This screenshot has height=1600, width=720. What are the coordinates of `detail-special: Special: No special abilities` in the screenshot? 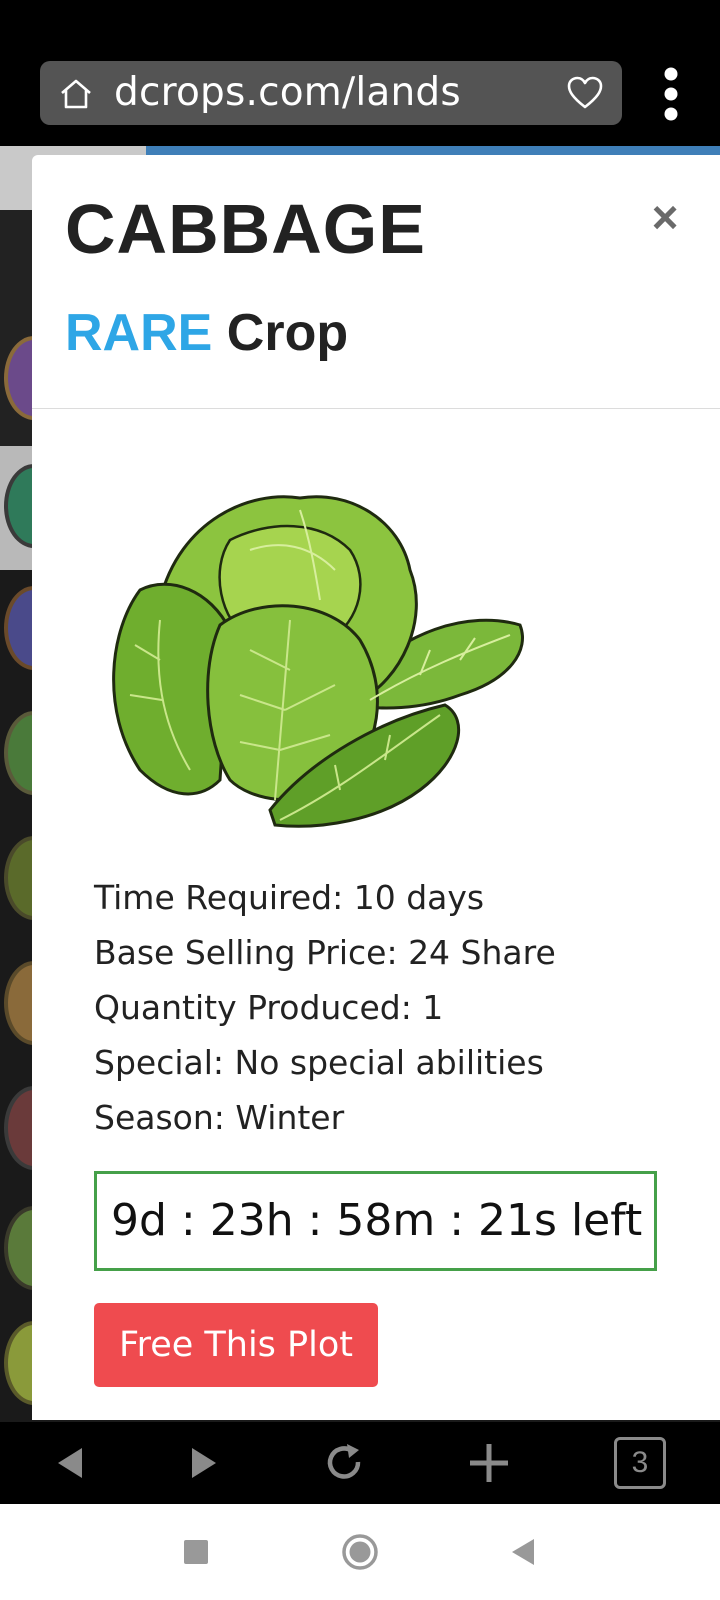 It's located at (319, 1062).